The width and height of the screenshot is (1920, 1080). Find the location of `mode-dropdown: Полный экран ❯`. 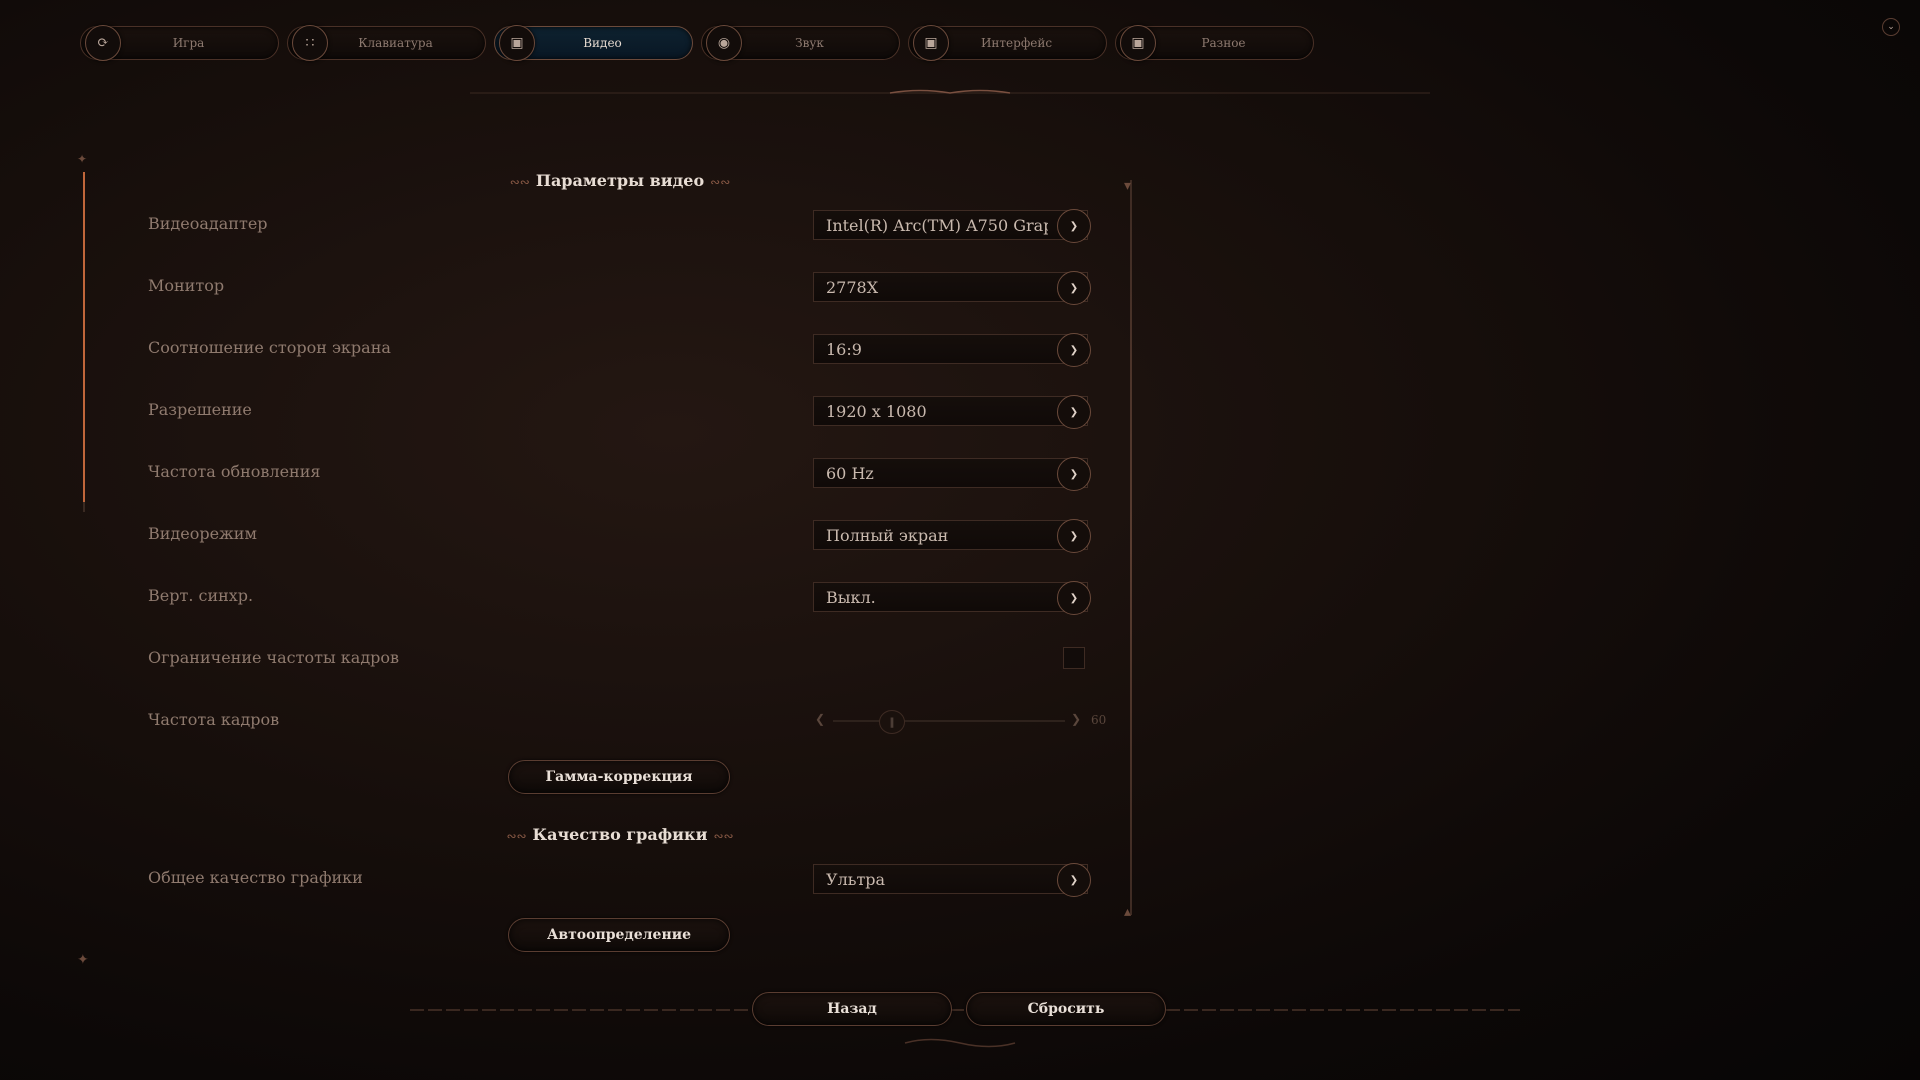

mode-dropdown: Полный экран ❯ is located at coordinates (952, 536).